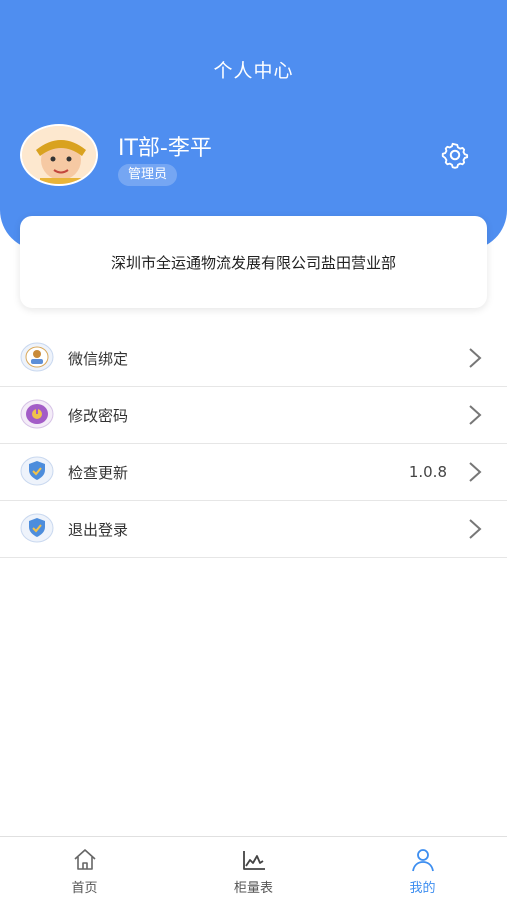 This screenshot has height=900, width=507. Describe the element at coordinates (253, 415) in the screenshot. I see `menu-item-change-password: 修改密码` at that location.